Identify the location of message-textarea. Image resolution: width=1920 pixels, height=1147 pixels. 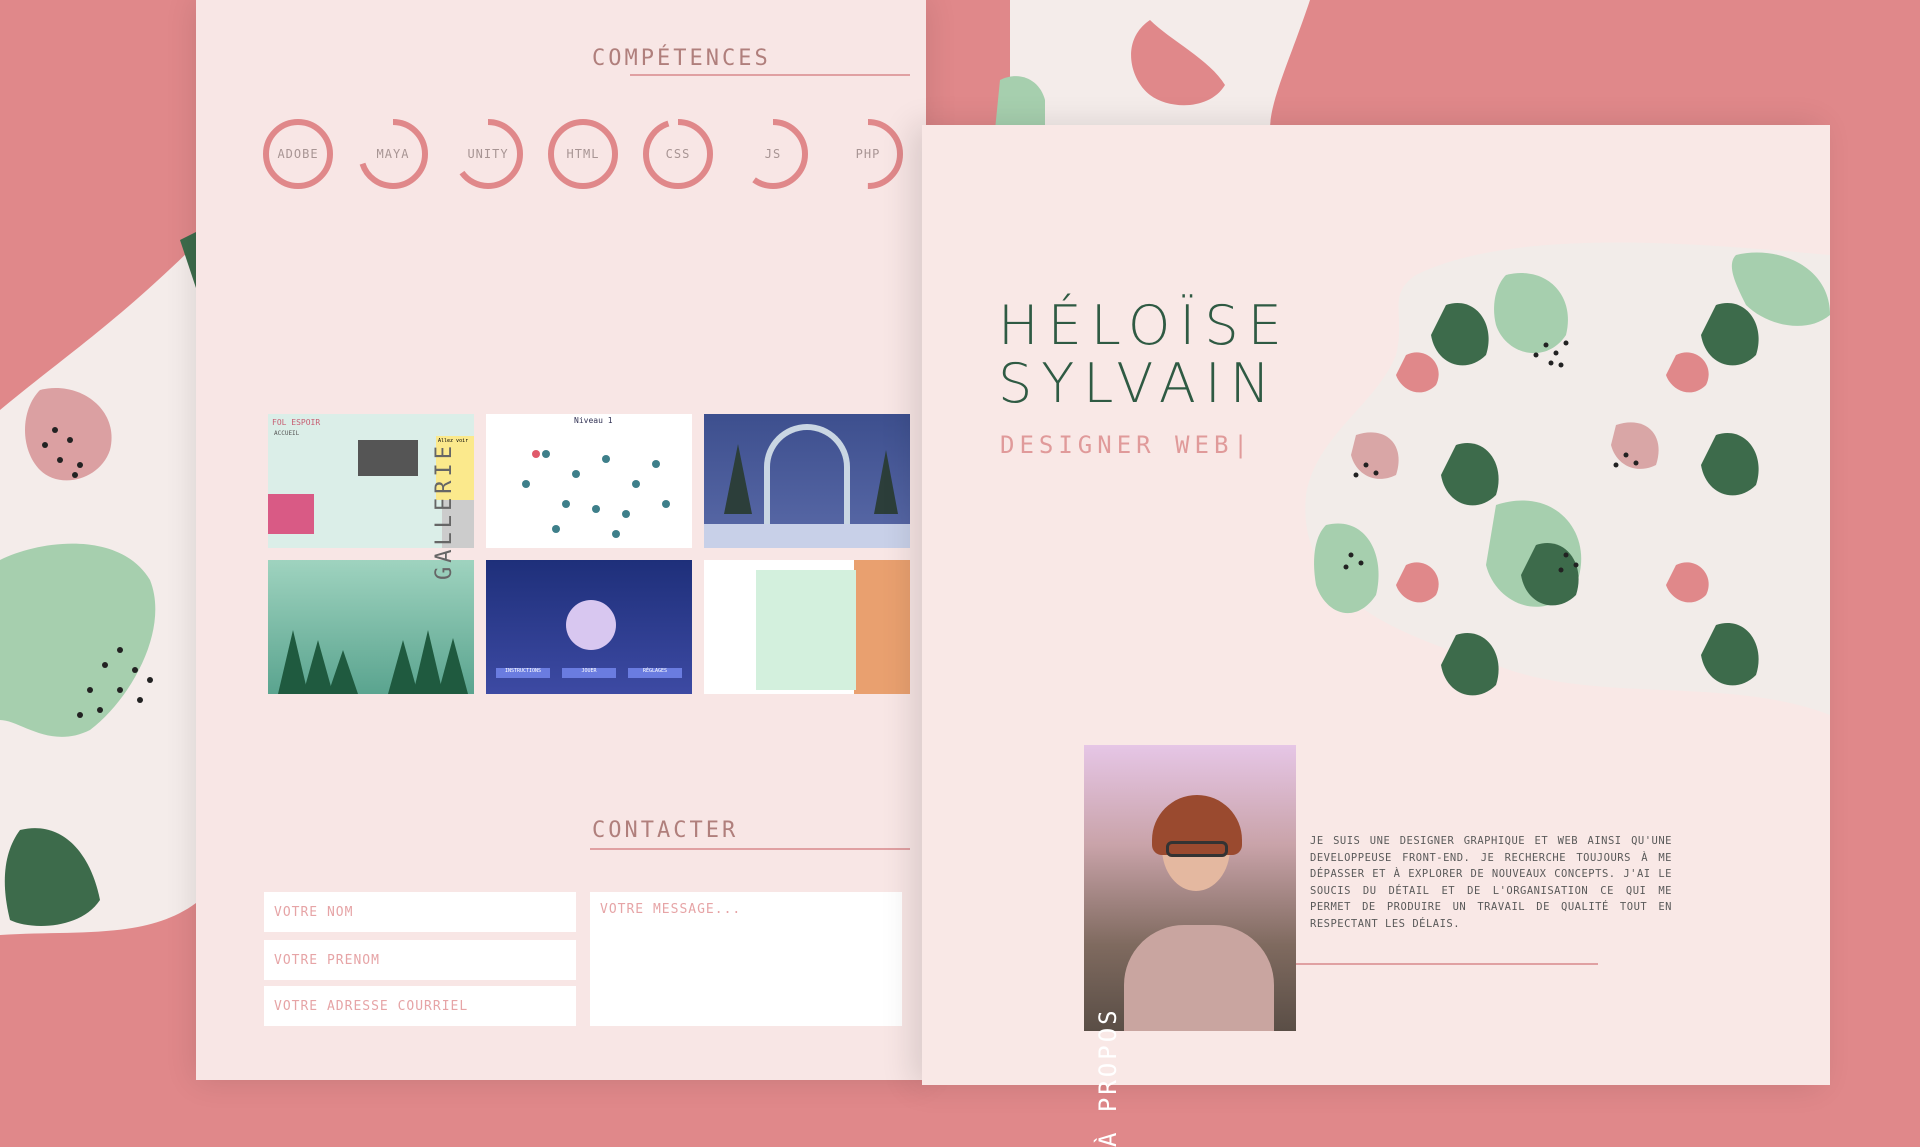
(746, 959).